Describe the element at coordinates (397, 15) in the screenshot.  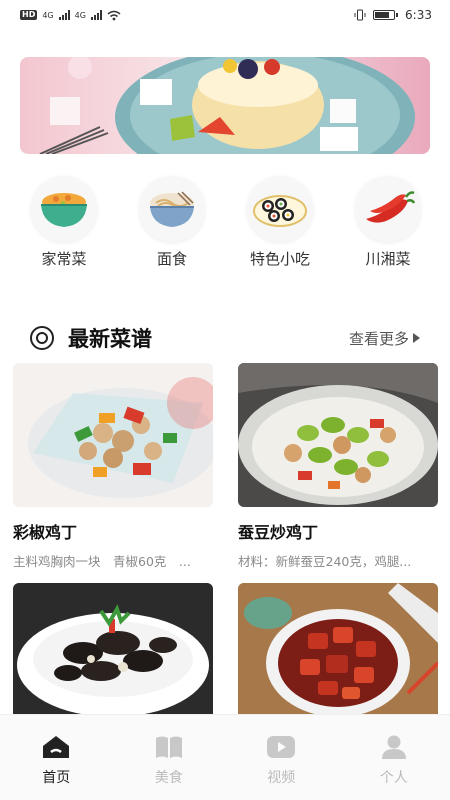
I see `battery-cap` at that location.